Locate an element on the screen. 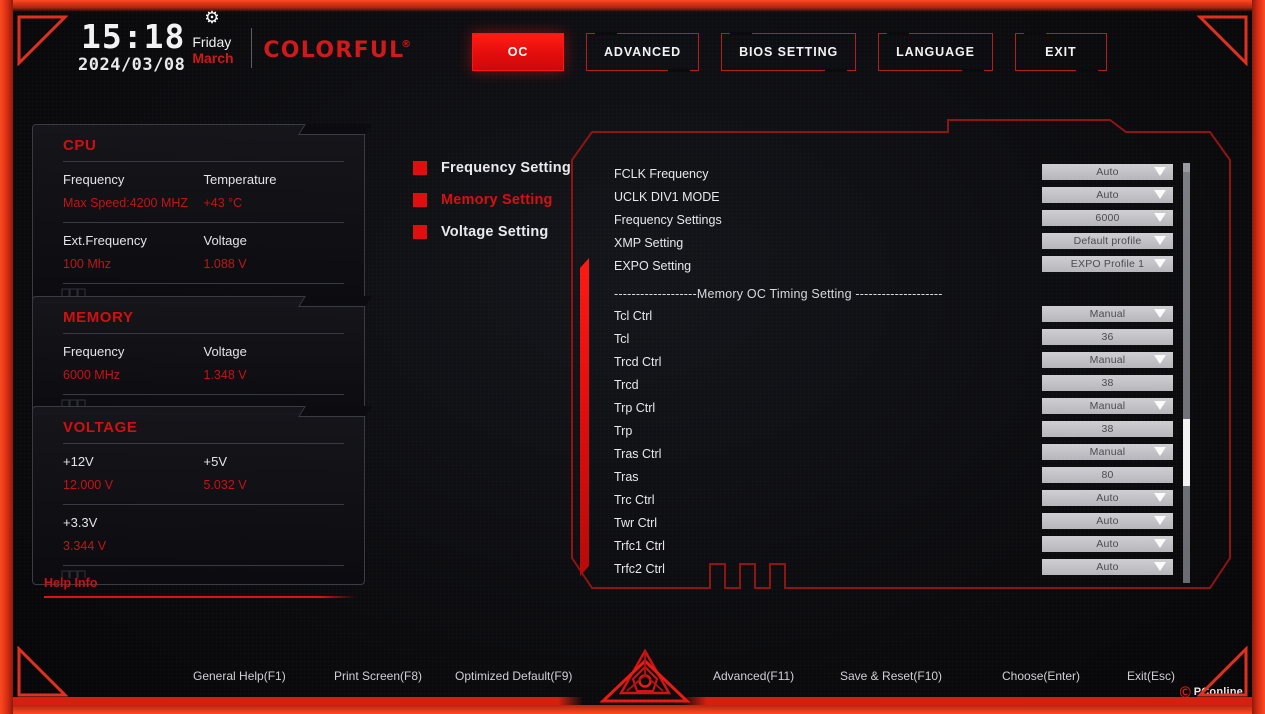  settings-scrollbar is located at coordinates (1186, 373).